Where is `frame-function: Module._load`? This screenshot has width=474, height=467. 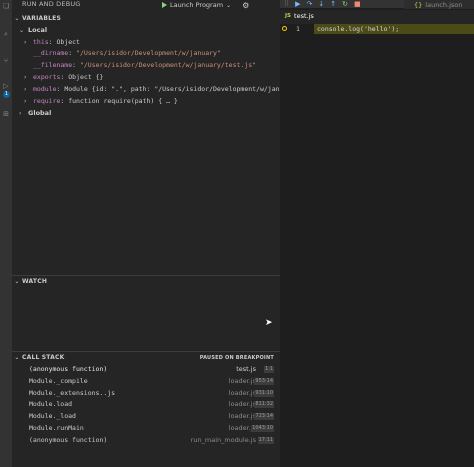
frame-function: Module._load is located at coordinates (52, 416).